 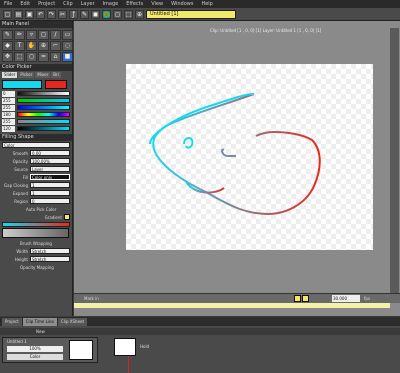 I want to click on gradient-checkbox, so click(x=67, y=217).